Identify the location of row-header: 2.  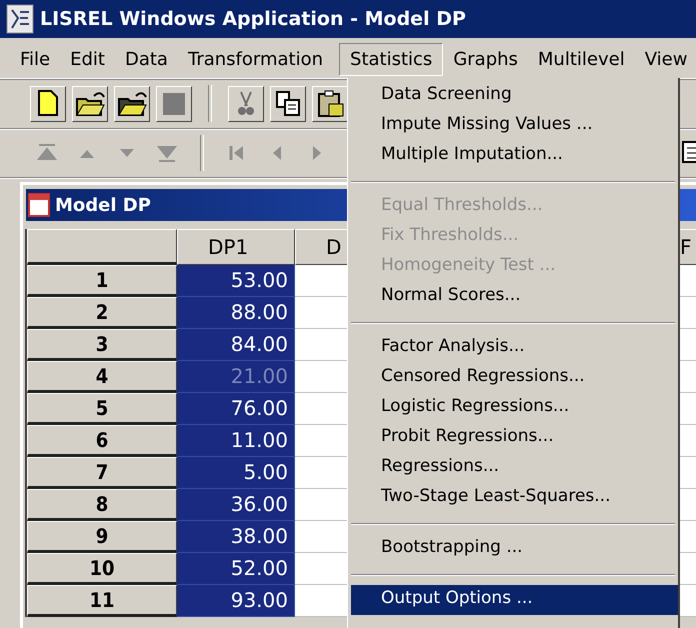
(102, 313).